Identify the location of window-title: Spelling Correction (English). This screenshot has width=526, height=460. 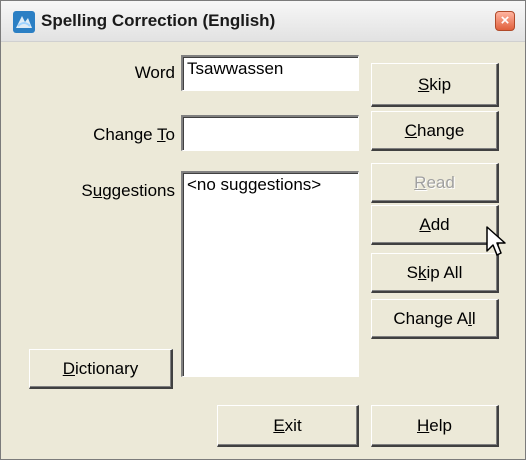
(158, 20).